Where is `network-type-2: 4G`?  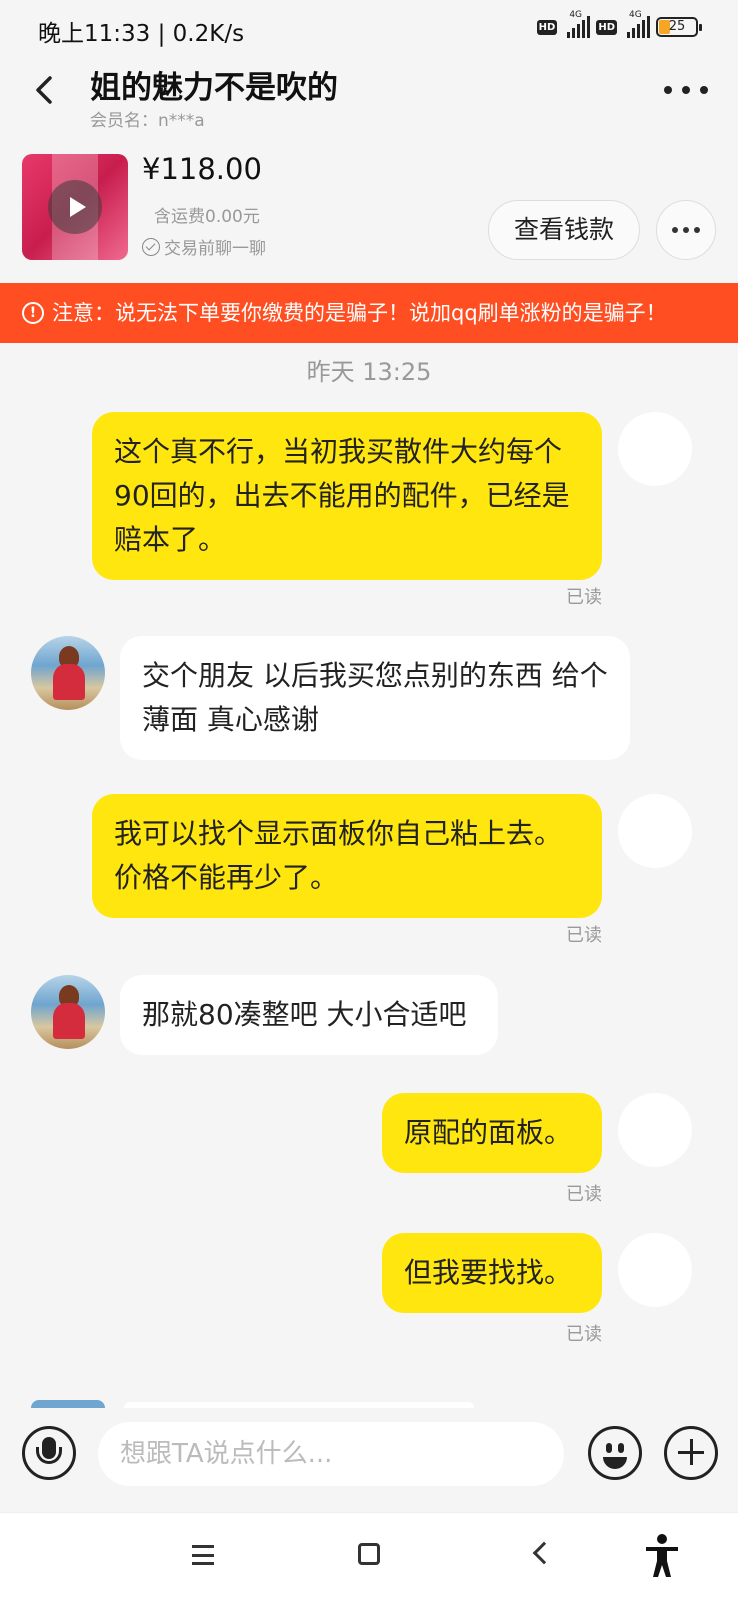
network-type-2: 4G is located at coordinates (635, 15).